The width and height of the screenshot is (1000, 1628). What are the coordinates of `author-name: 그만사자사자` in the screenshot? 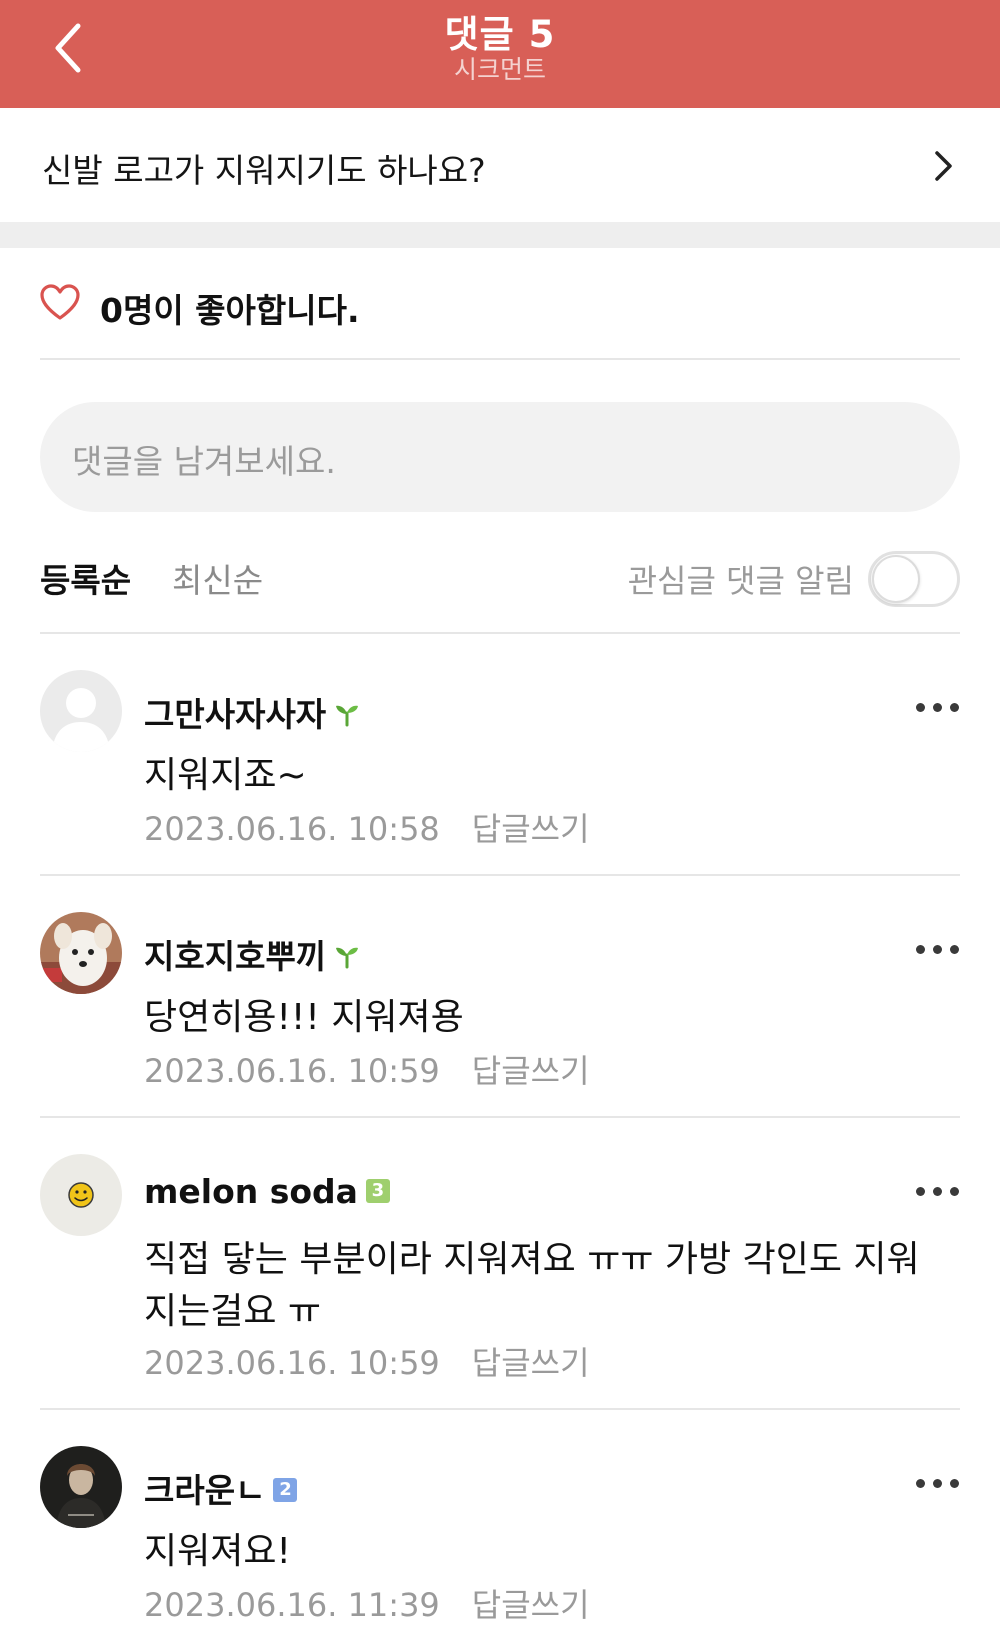 It's located at (235, 714).